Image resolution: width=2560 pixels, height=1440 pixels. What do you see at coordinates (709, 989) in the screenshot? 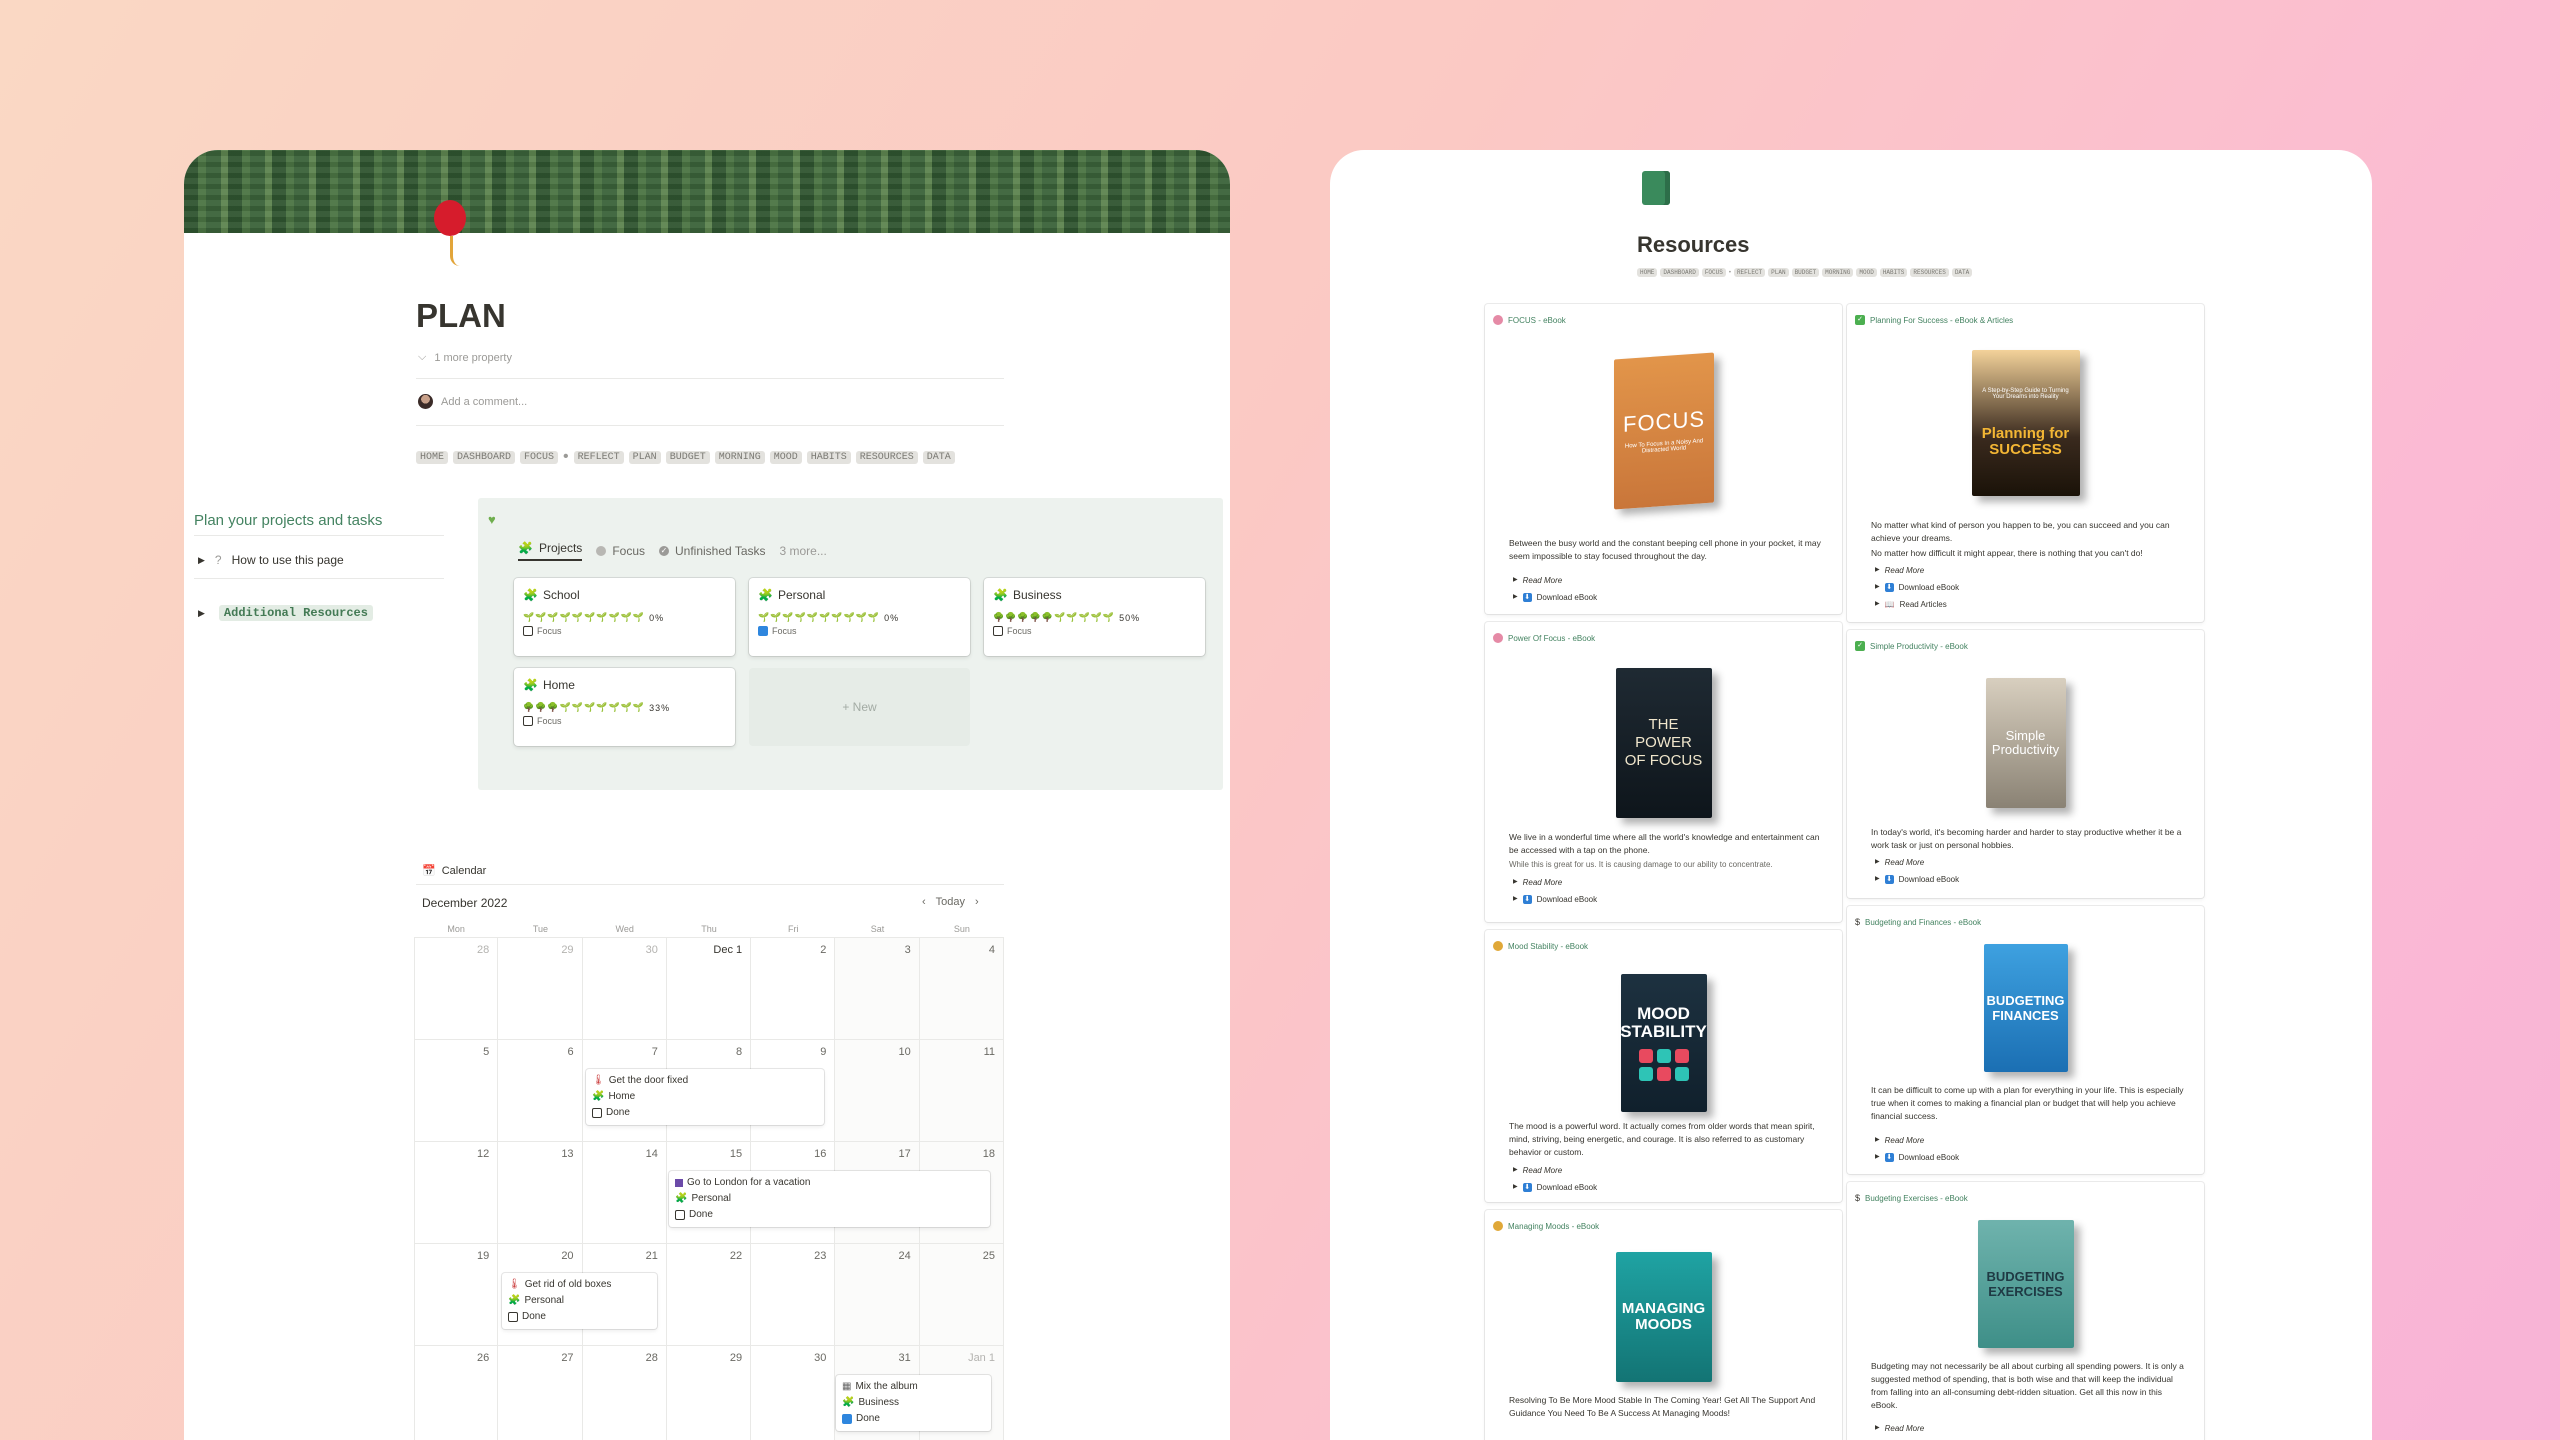
I see `calendar-day-cell: Dec 1` at bounding box center [709, 989].